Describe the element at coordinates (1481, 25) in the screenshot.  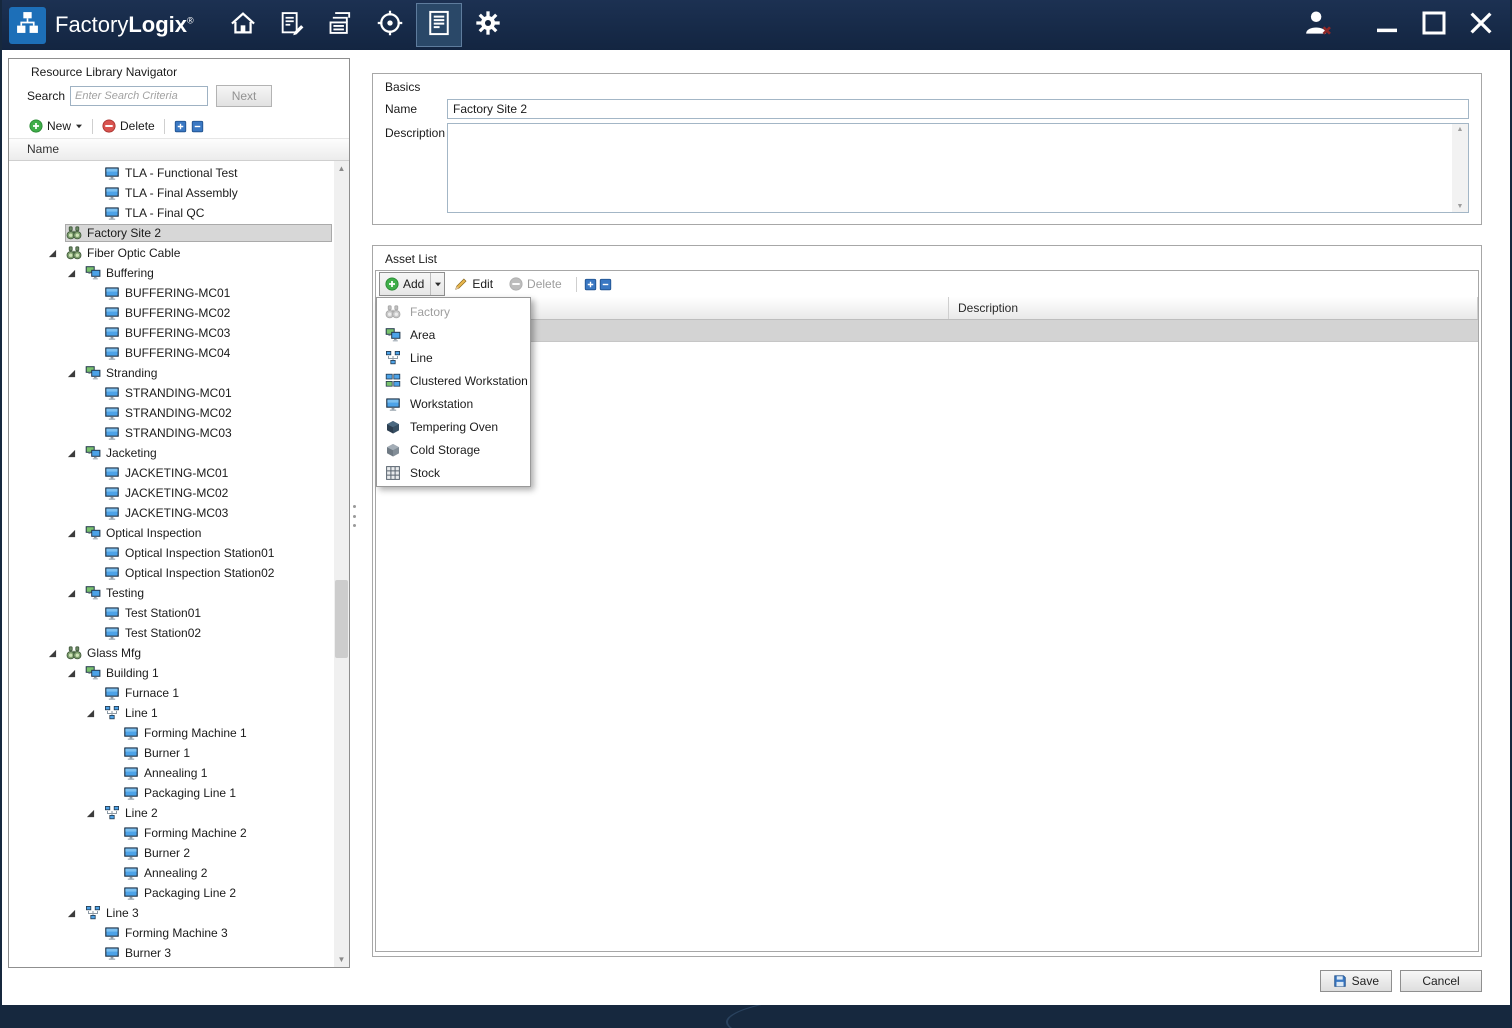
I see `close-button` at that location.